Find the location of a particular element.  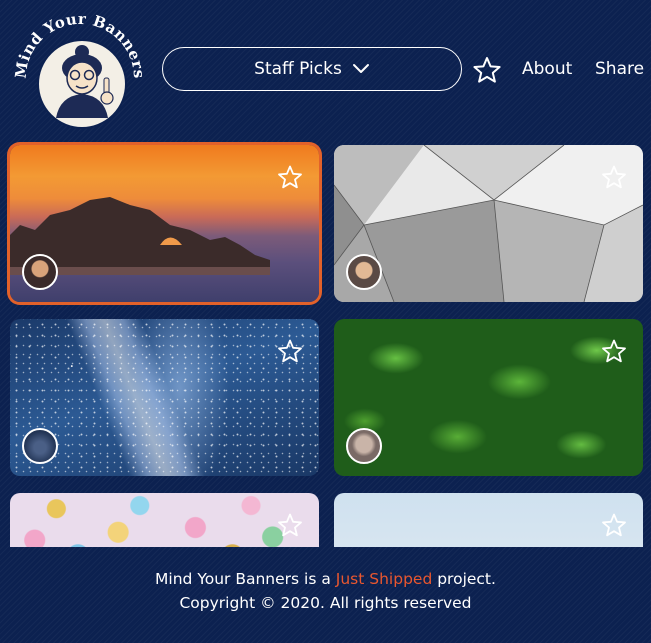

footer-copyright: Copyright © 2020. All rights reserved is located at coordinates (325, 603).